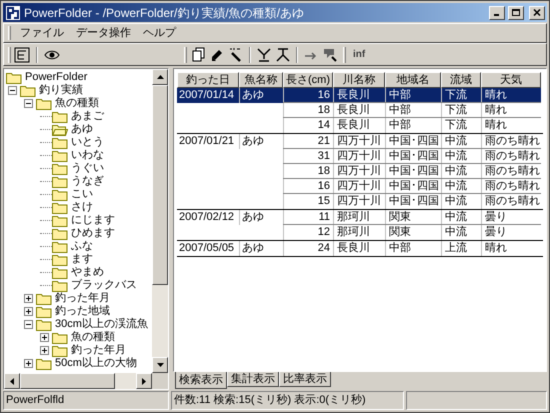 This screenshot has height=413, width=550. I want to click on info-button: inf, so click(359, 54).